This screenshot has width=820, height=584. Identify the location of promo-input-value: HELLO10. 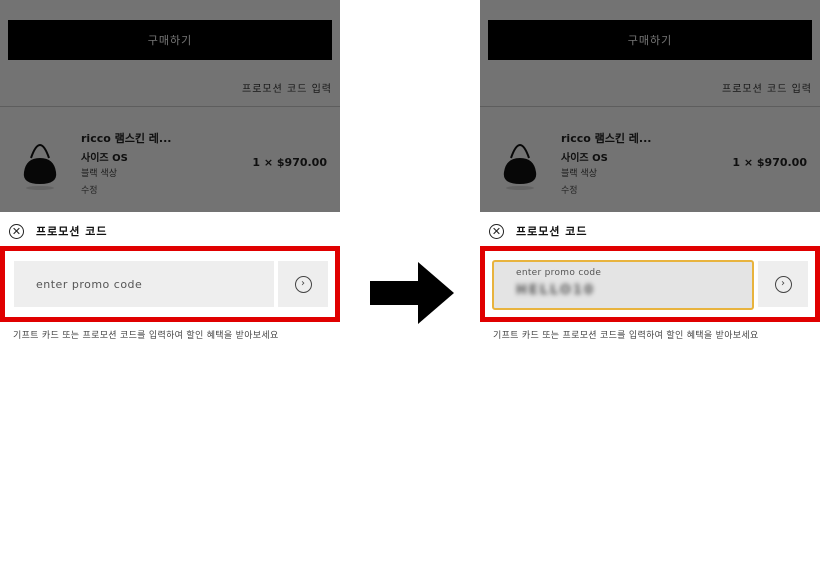
(556, 290).